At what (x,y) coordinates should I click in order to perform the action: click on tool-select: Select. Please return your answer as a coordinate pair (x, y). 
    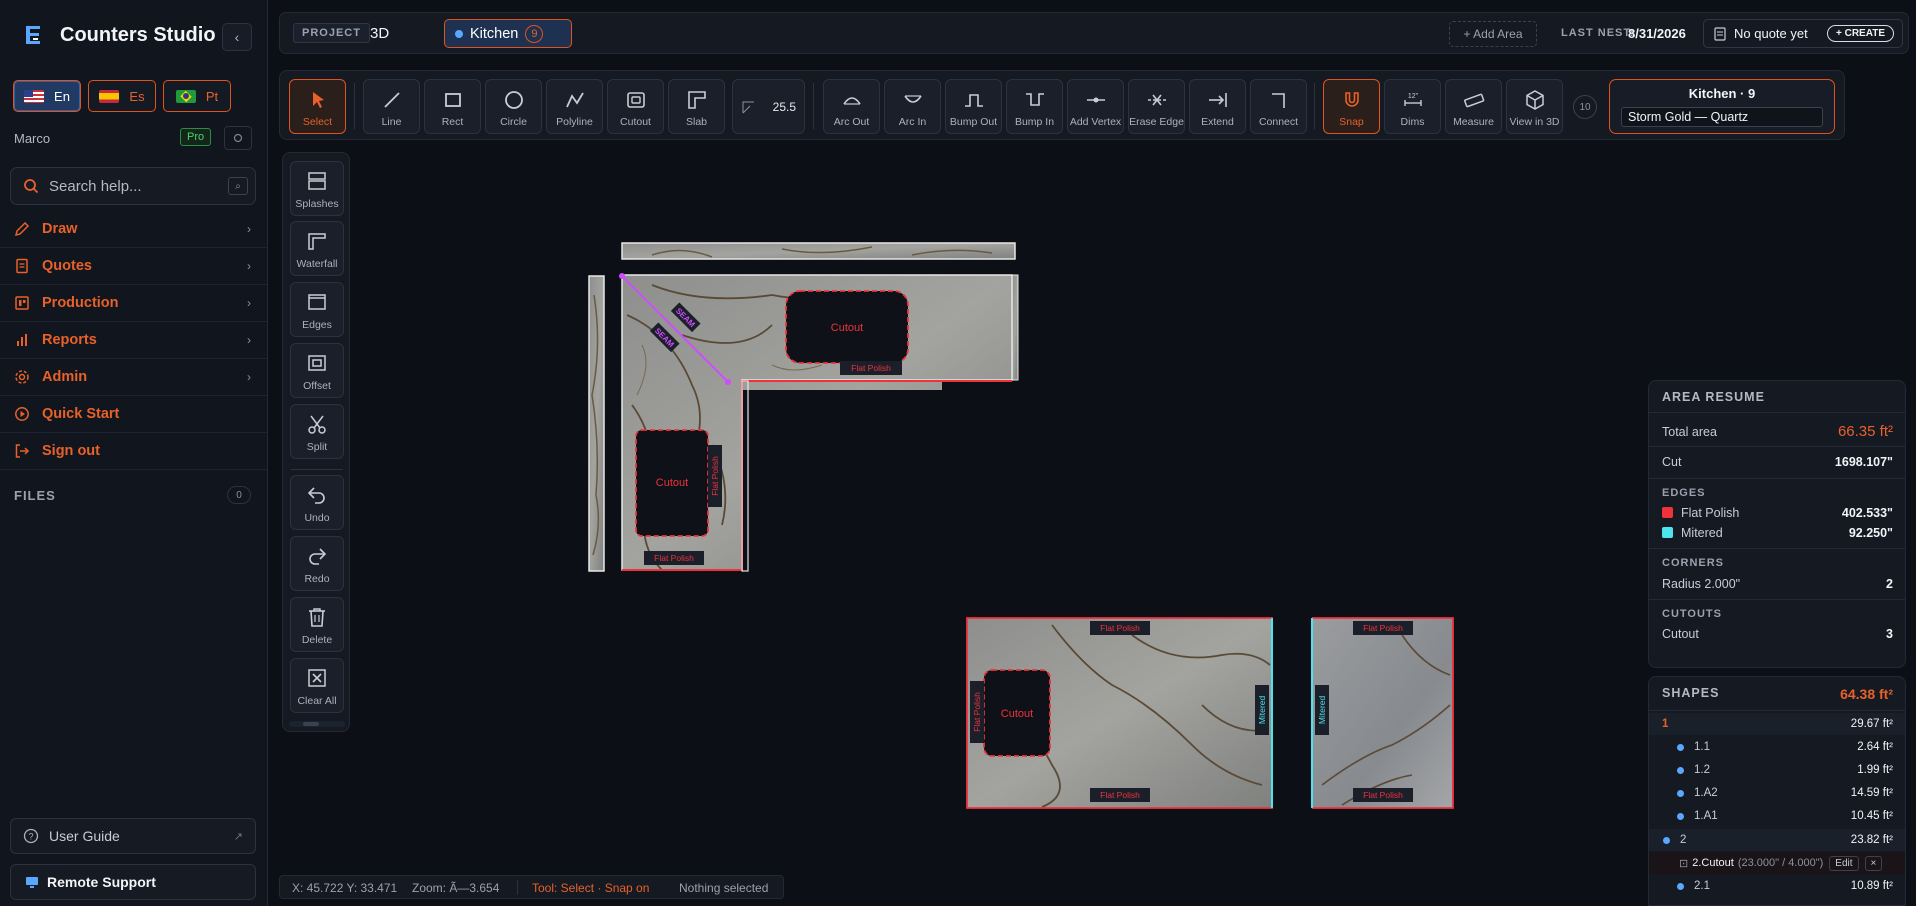
    Looking at the image, I should click on (317, 106).